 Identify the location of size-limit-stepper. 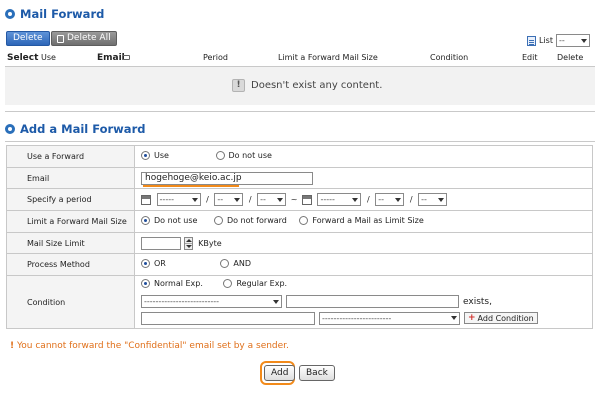
(188, 243).